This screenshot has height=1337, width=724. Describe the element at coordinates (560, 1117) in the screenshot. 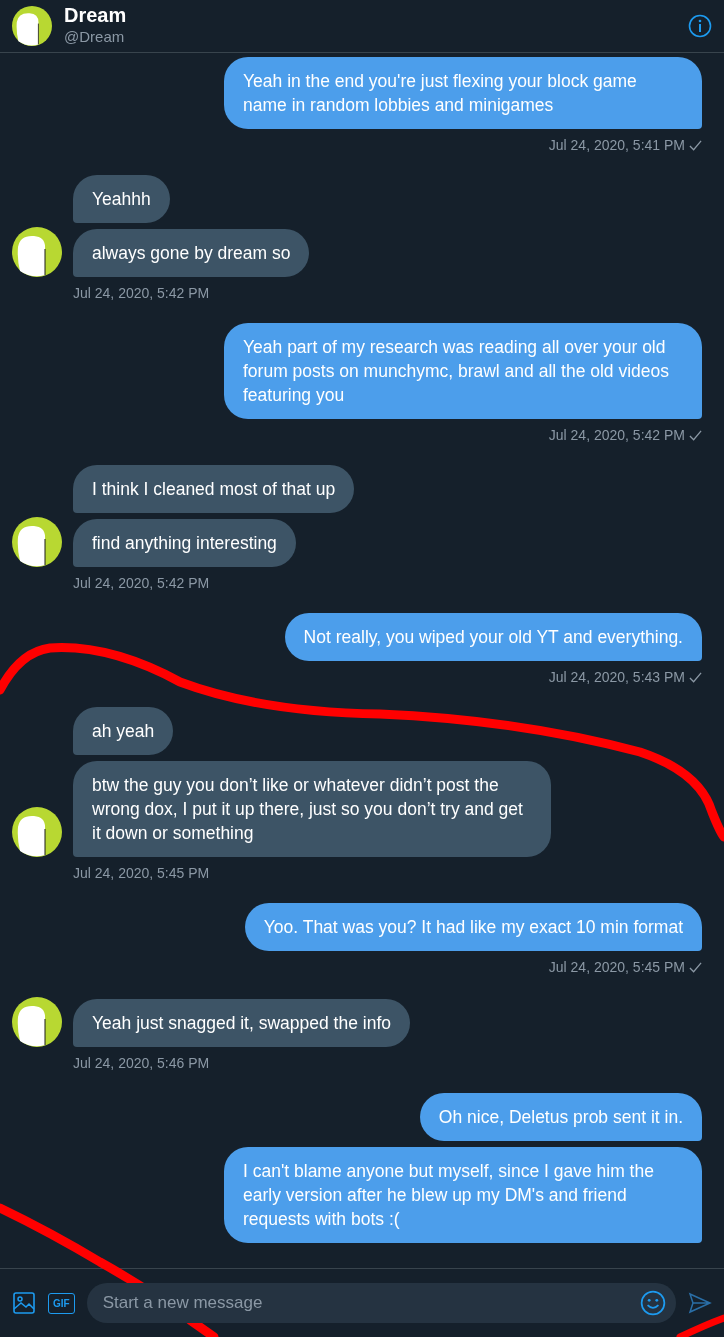

I see `message-bubble: Oh nice, Deletus prob sent it in.` at that location.